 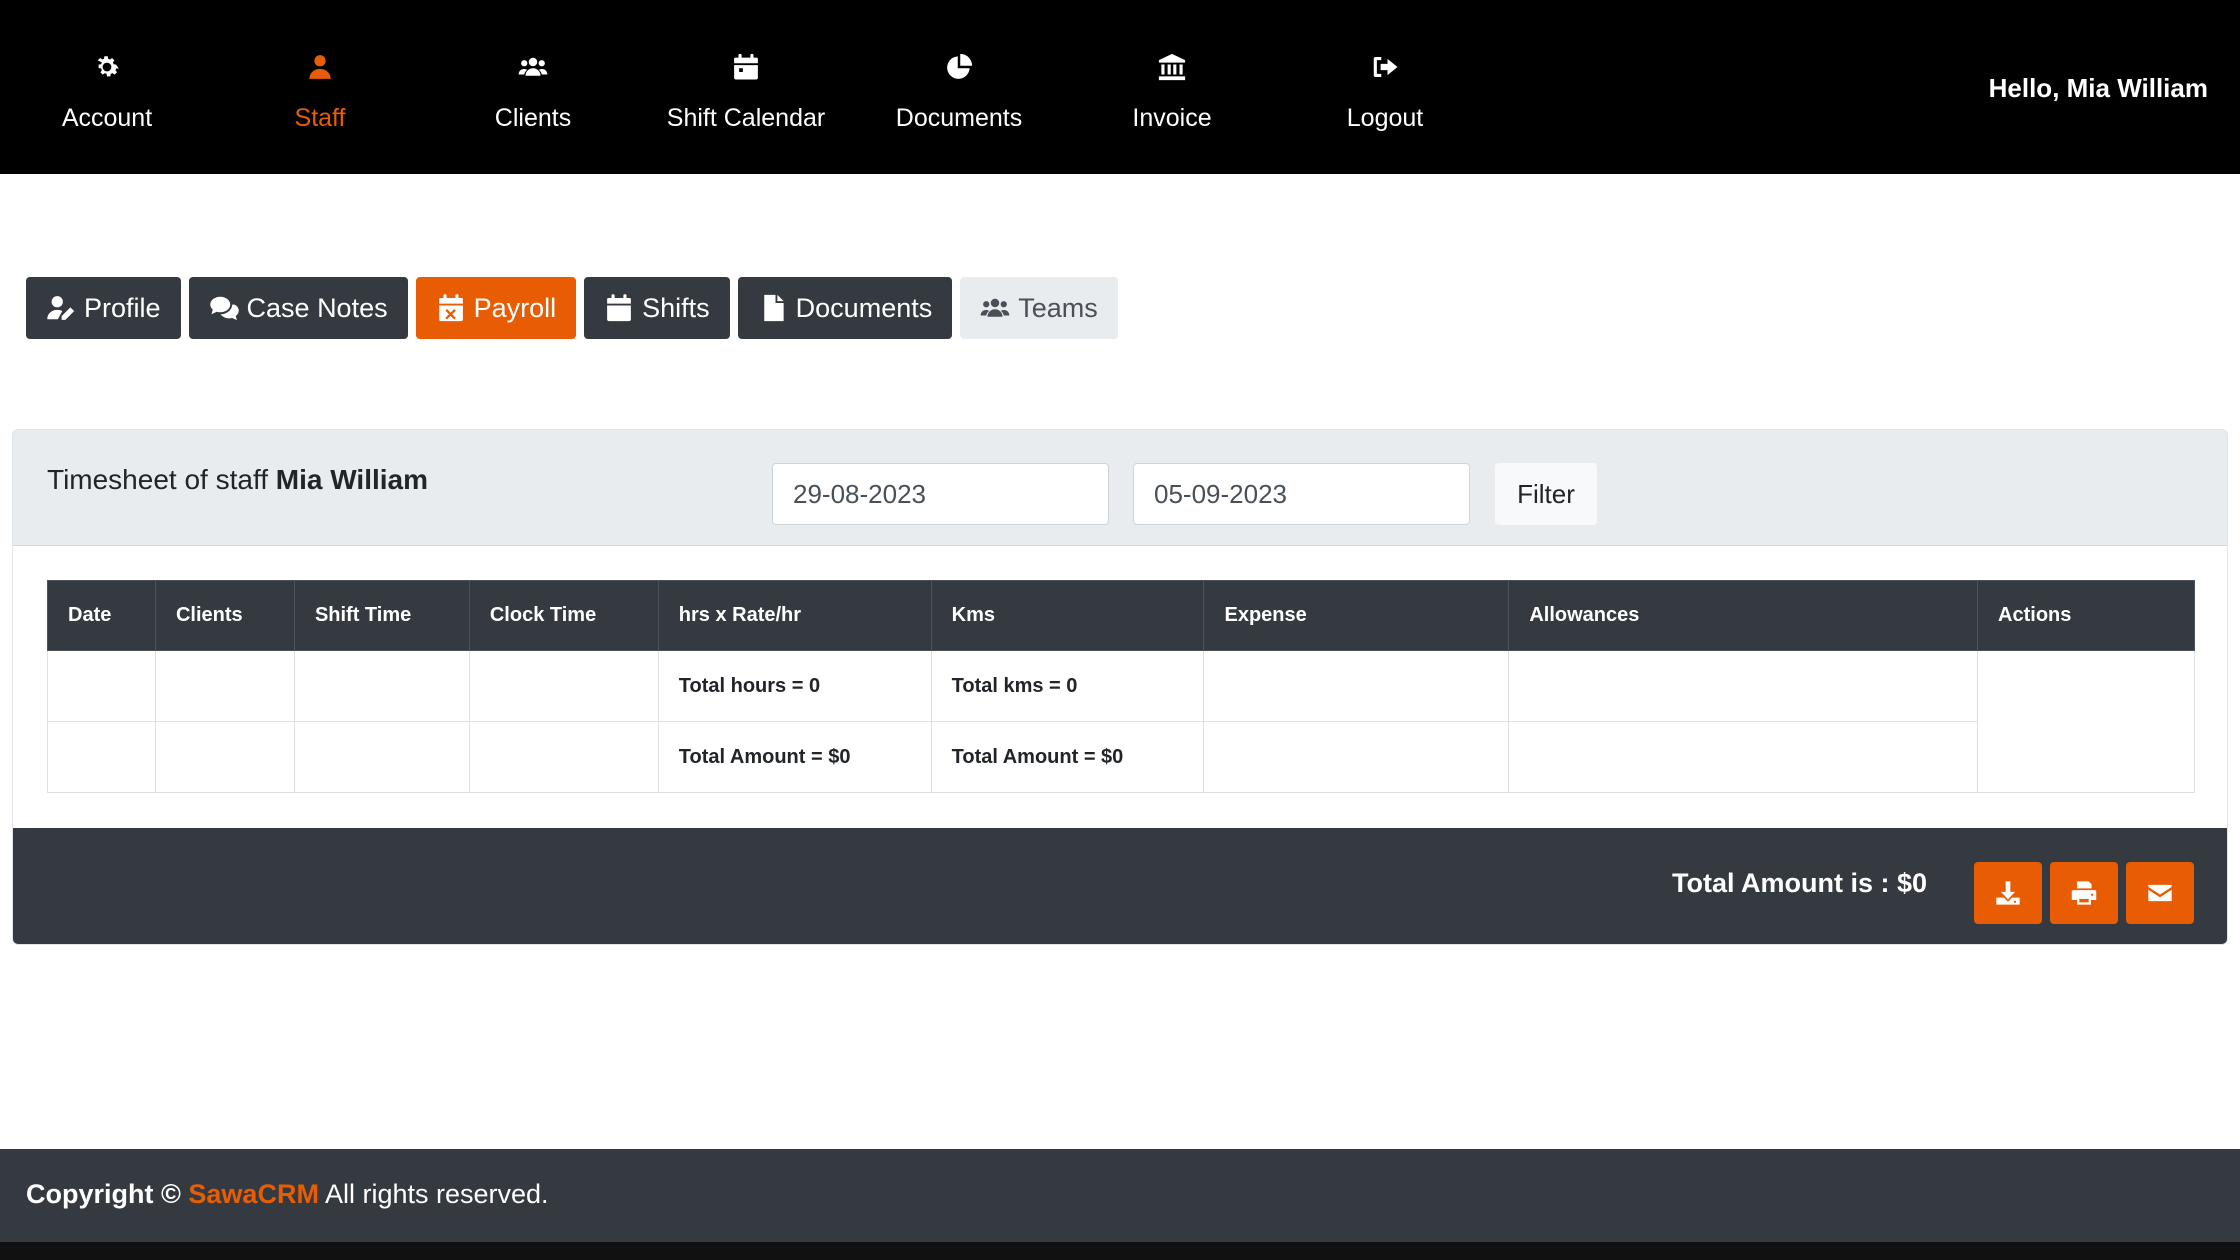 What do you see at coordinates (320, 97) in the screenshot?
I see `nav-staff: Staff` at bounding box center [320, 97].